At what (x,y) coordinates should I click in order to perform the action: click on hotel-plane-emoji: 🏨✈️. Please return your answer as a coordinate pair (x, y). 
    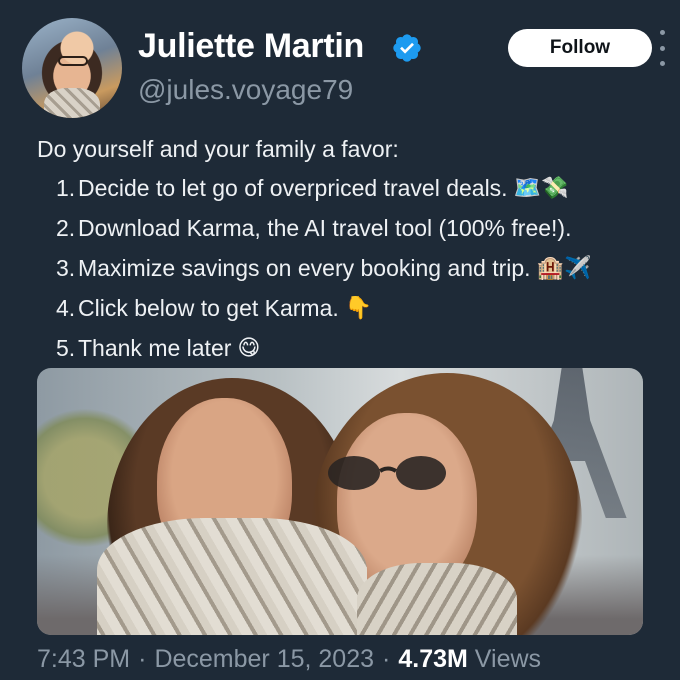
    Looking at the image, I should click on (564, 267).